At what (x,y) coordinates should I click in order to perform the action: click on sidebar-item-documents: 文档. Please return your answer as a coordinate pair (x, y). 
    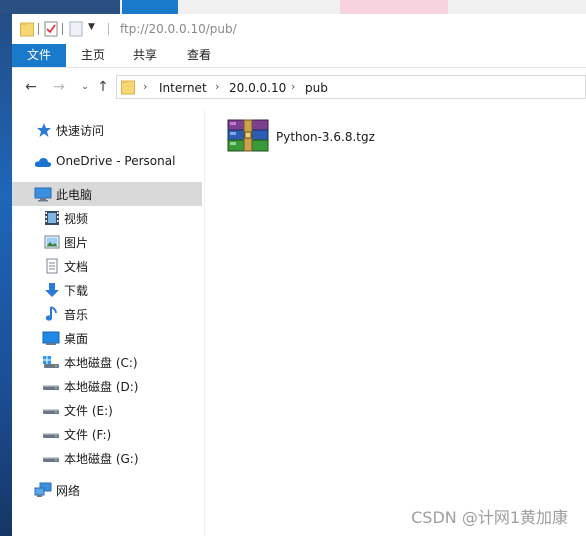
    Looking at the image, I should click on (107, 266).